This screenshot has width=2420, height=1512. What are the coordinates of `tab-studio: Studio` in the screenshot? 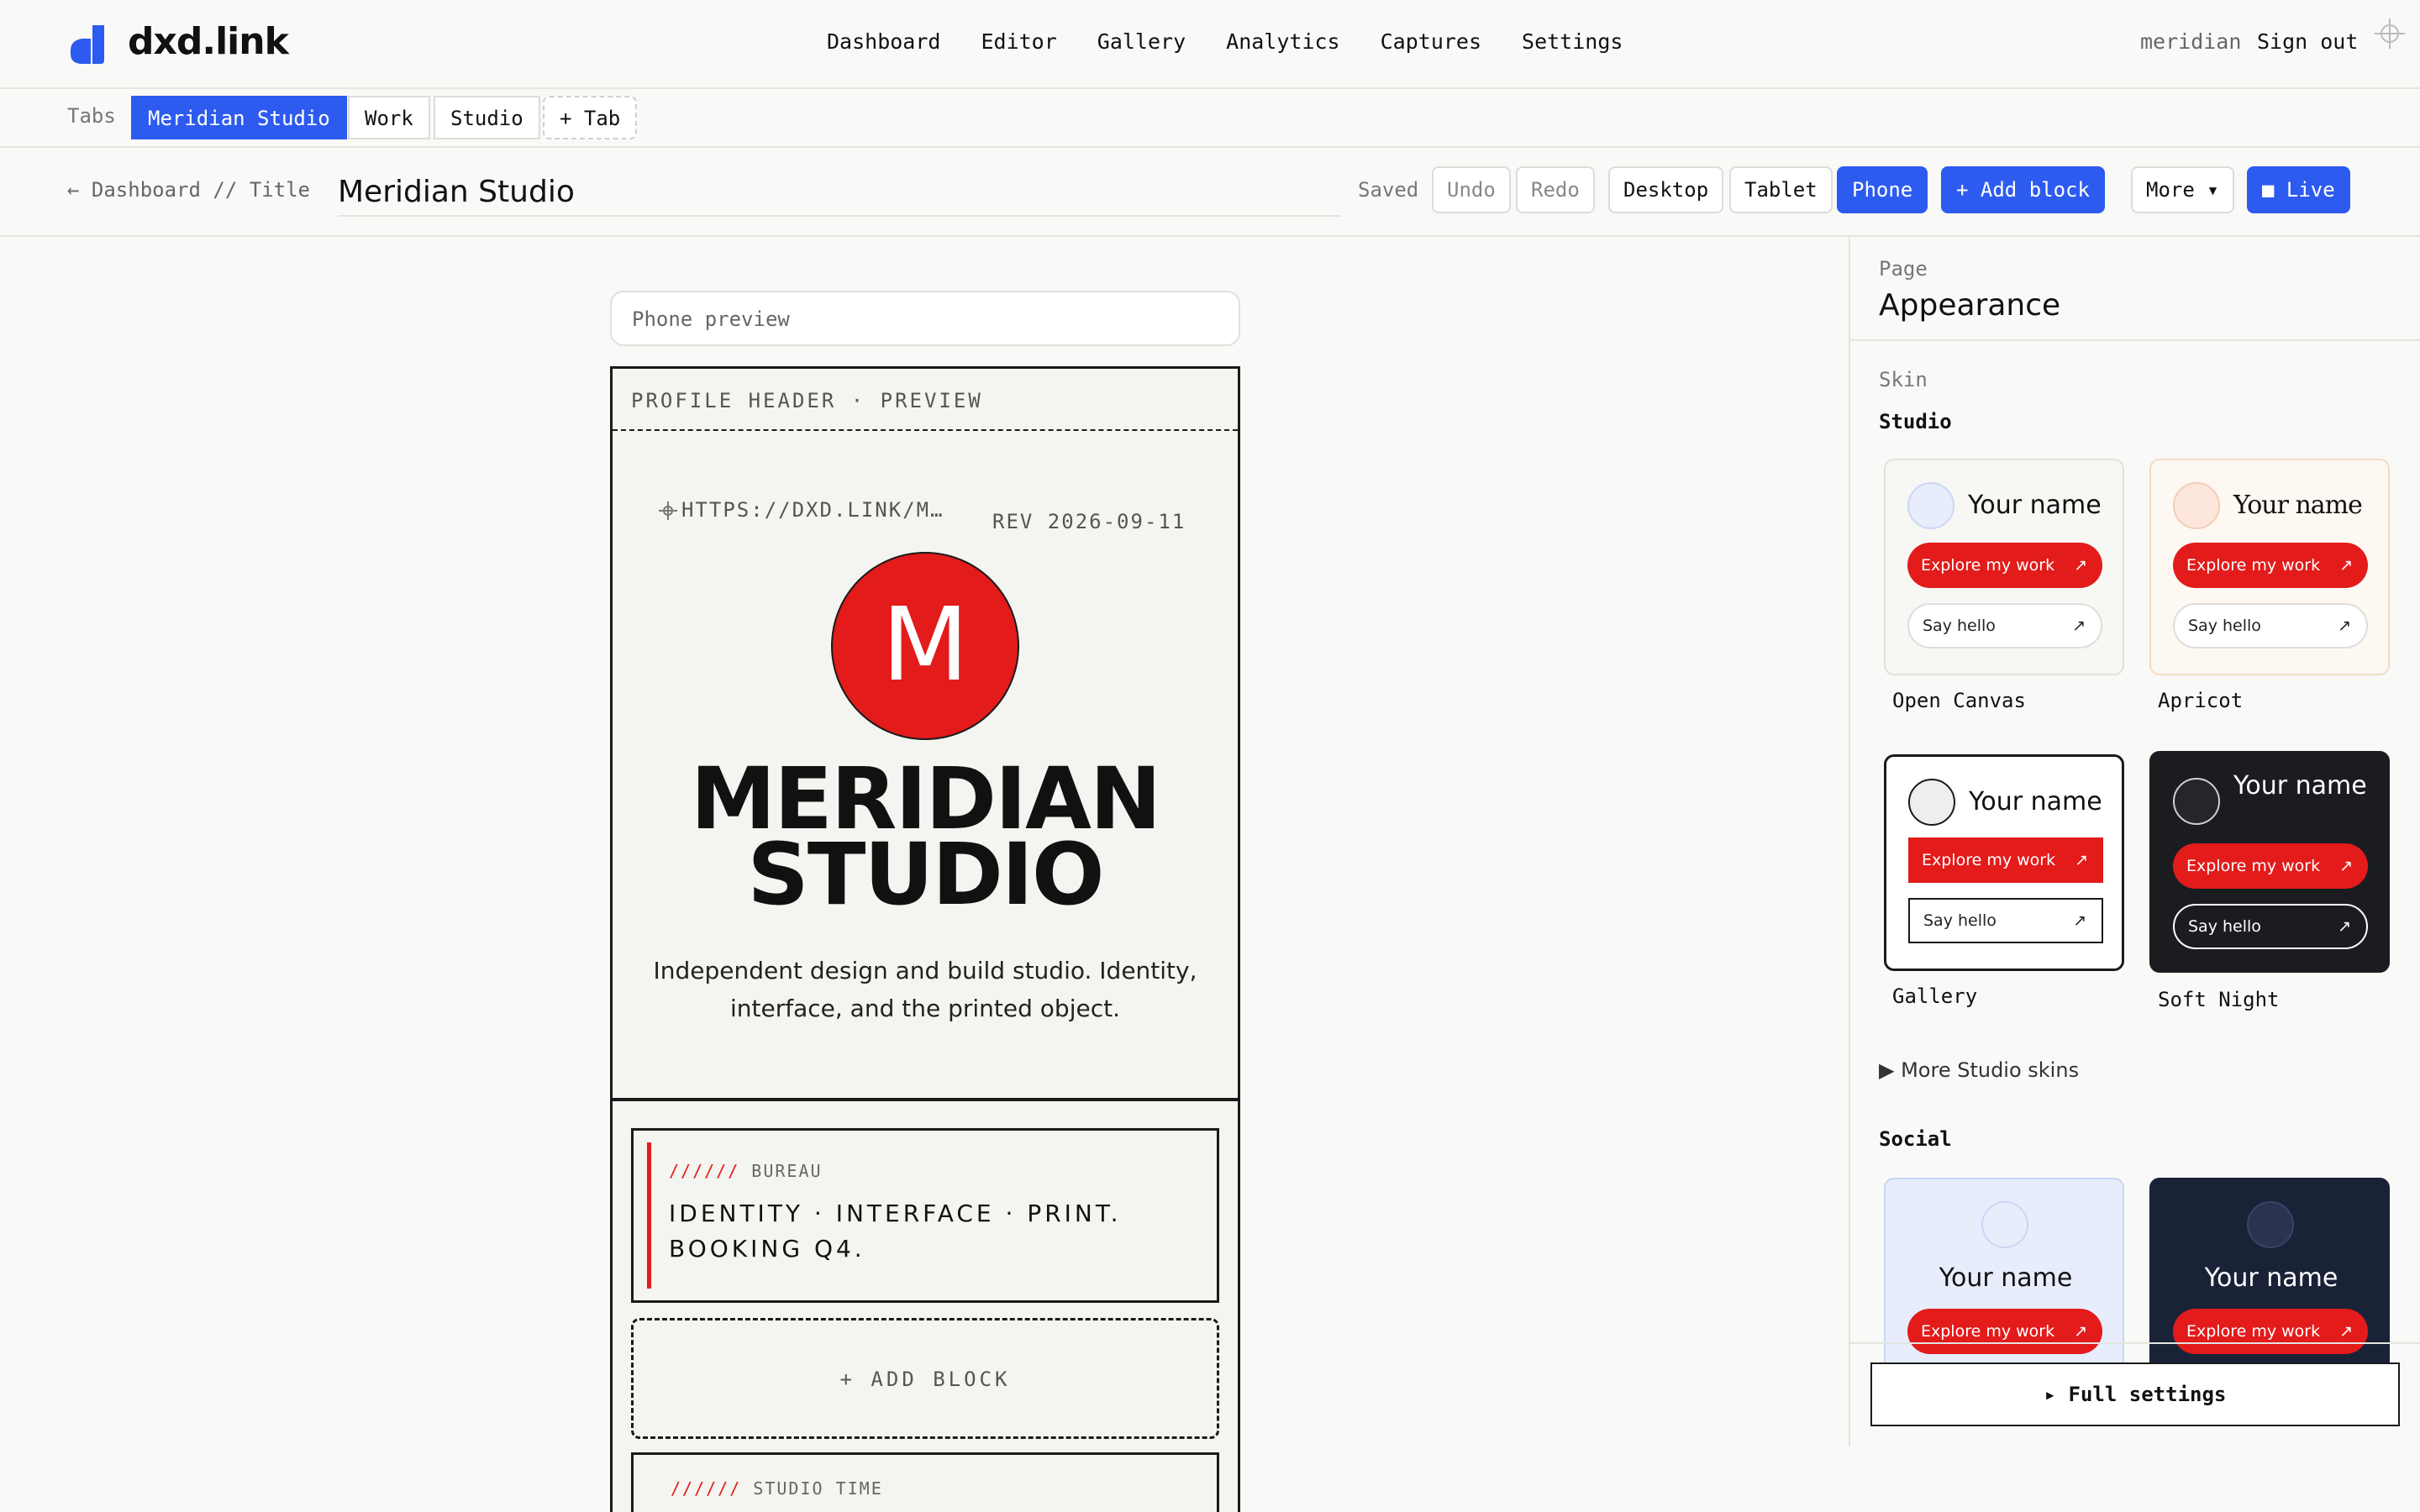 It's located at (487, 117).